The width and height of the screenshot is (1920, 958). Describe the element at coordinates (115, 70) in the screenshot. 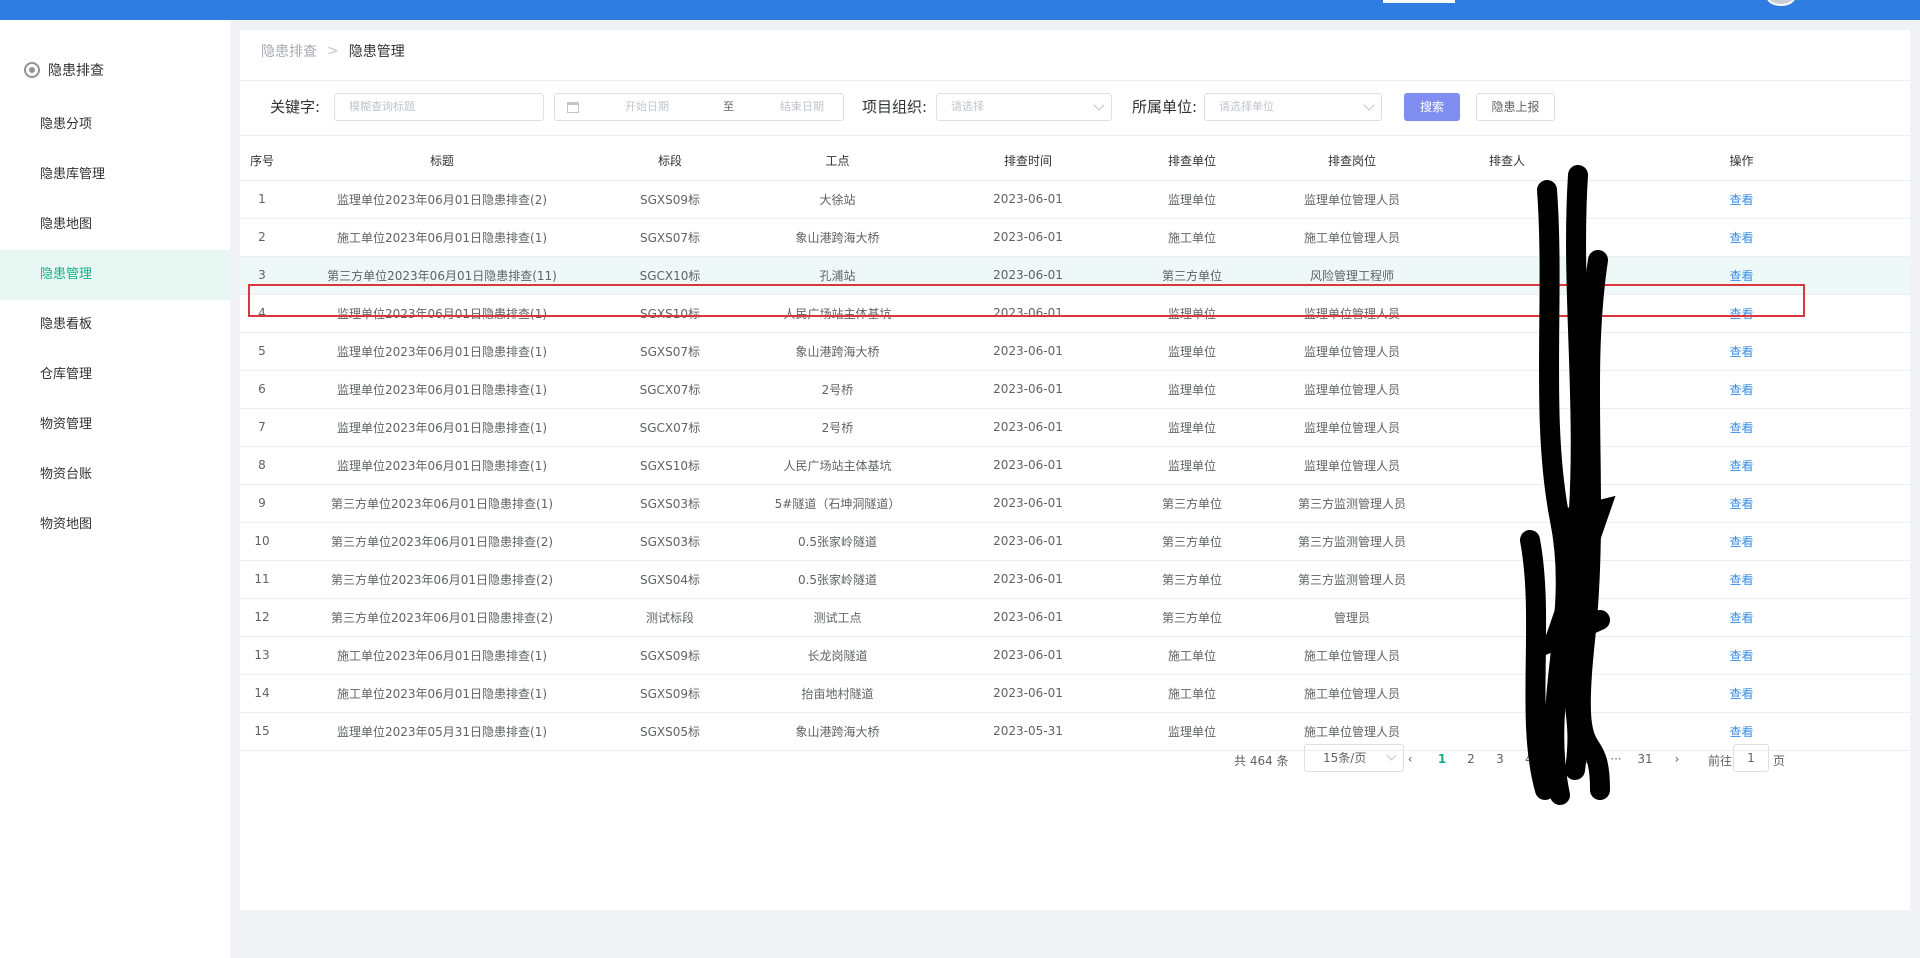

I see `sidebar-group-hazard-check: 隐患排查` at that location.